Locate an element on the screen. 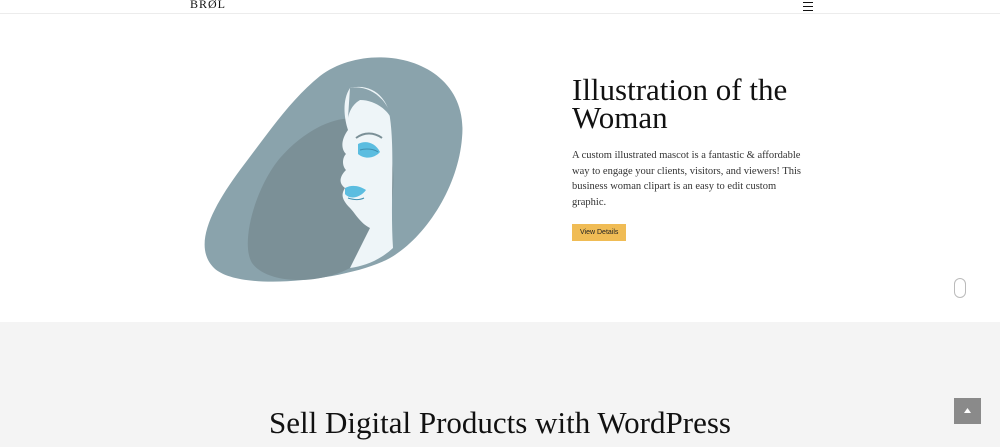  arrow-up-icon is located at coordinates (967, 410).